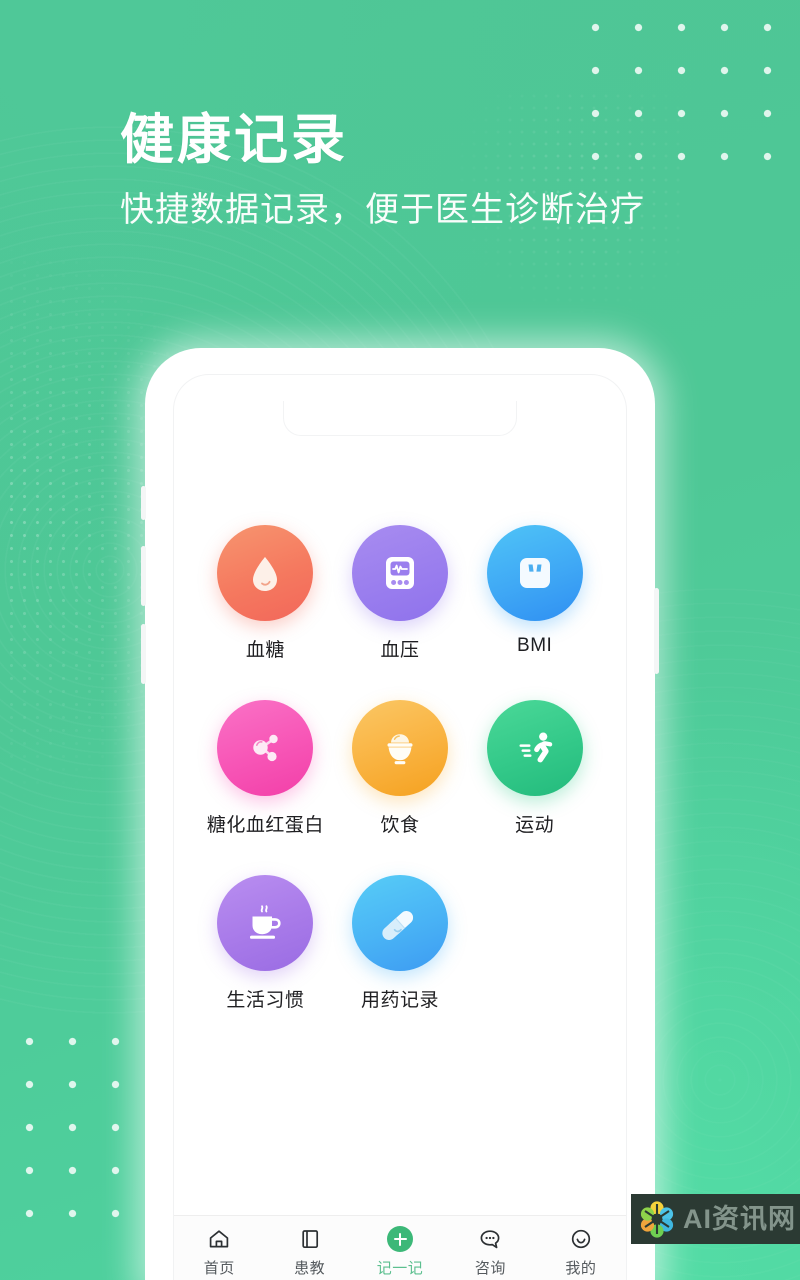  I want to click on molecule-icon, so click(266, 748).